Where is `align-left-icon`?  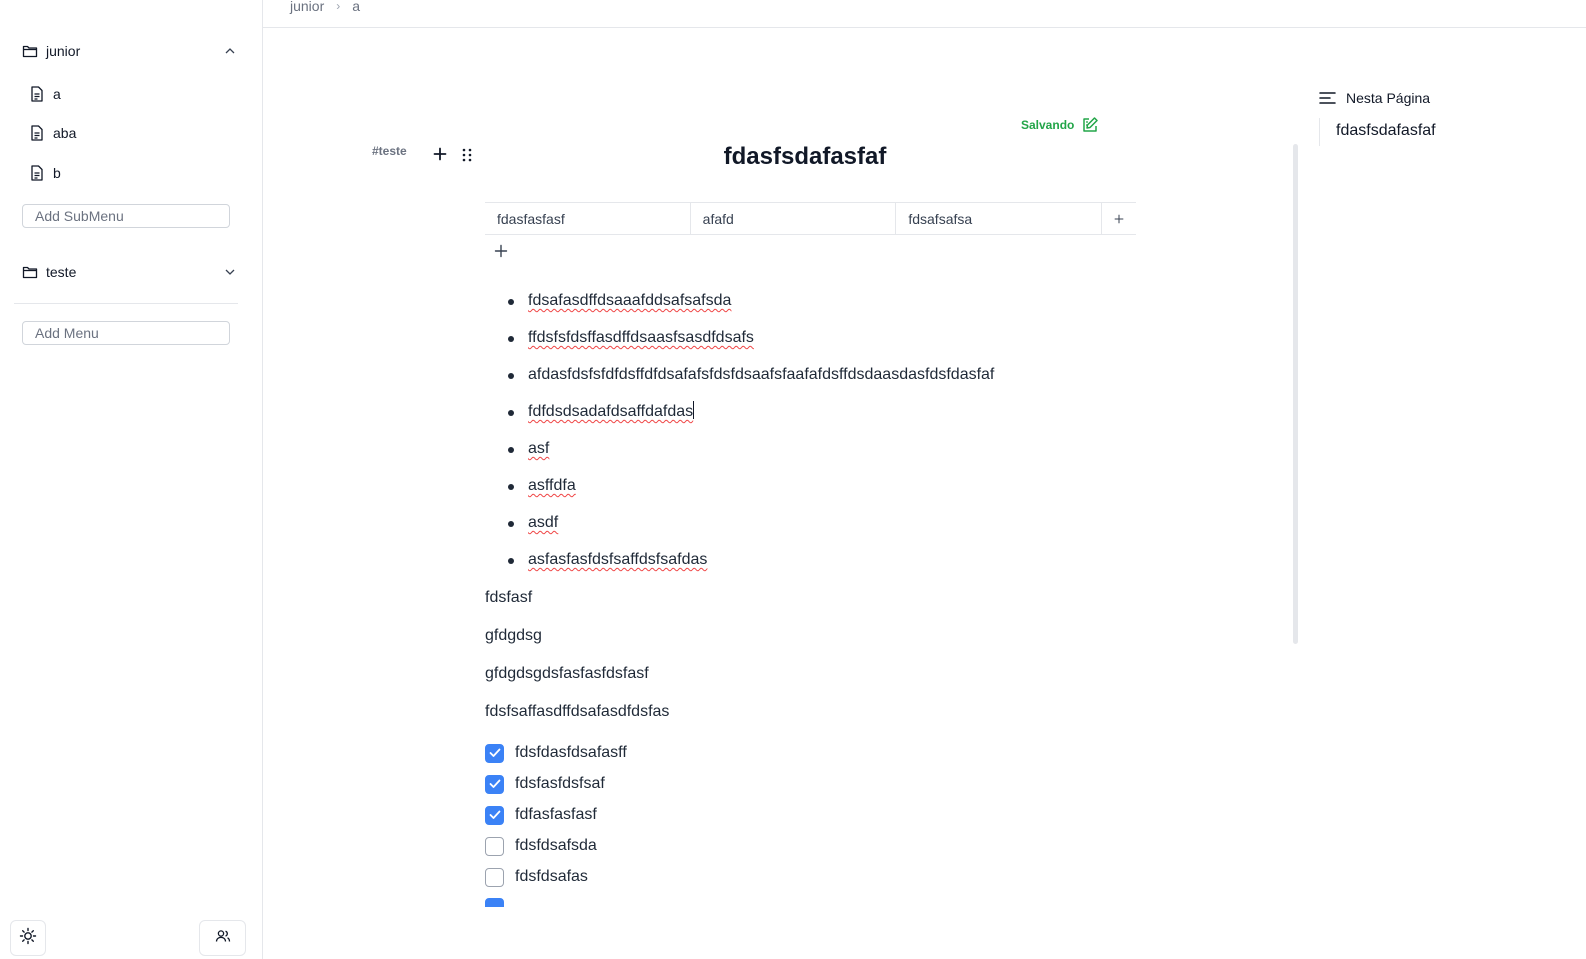
align-left-icon is located at coordinates (1327, 98).